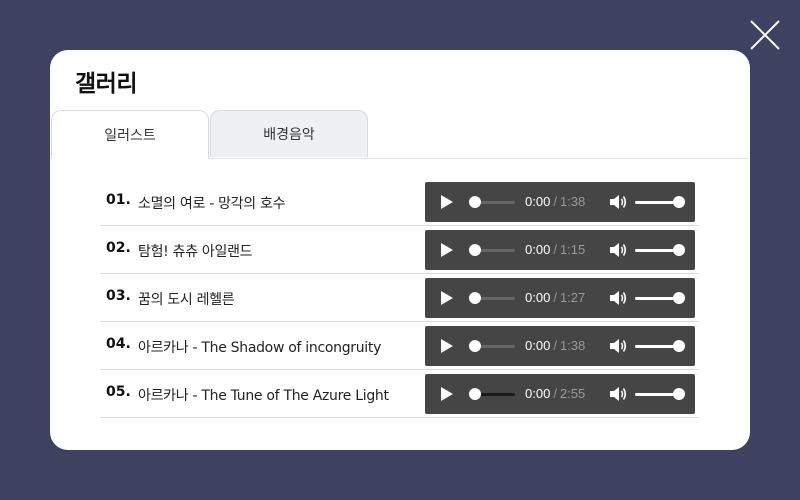 The width and height of the screenshot is (800, 500). Describe the element at coordinates (400, 134) in the screenshot. I see `tab-bar: 일러스트 배경음악` at that location.